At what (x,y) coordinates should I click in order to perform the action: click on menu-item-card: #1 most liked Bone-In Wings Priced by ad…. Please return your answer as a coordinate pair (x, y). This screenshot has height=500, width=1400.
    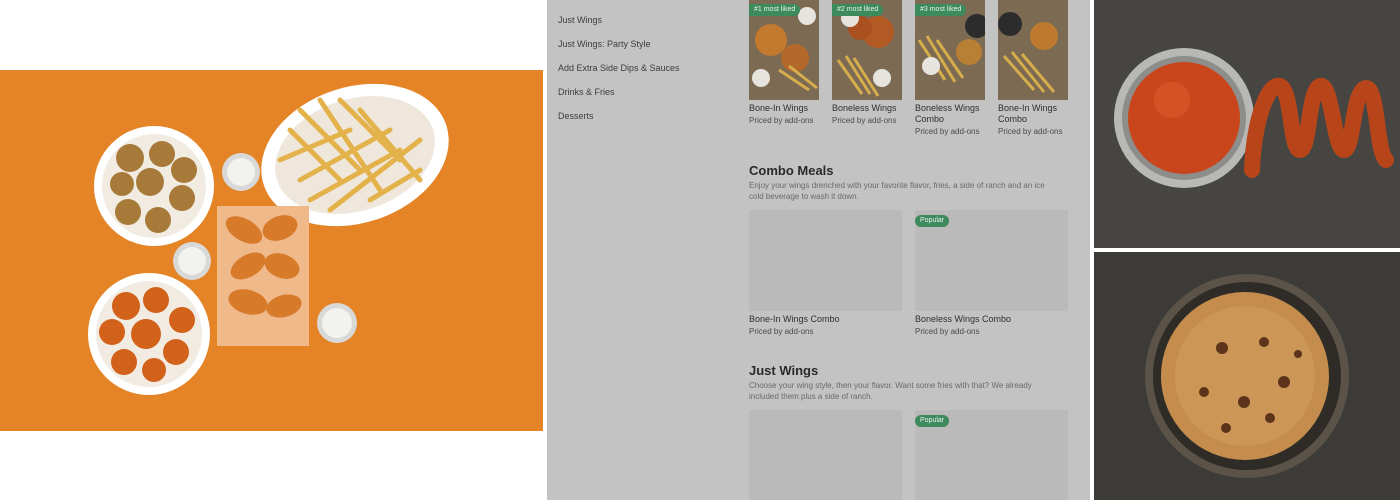
    Looking at the image, I should click on (784, 62).